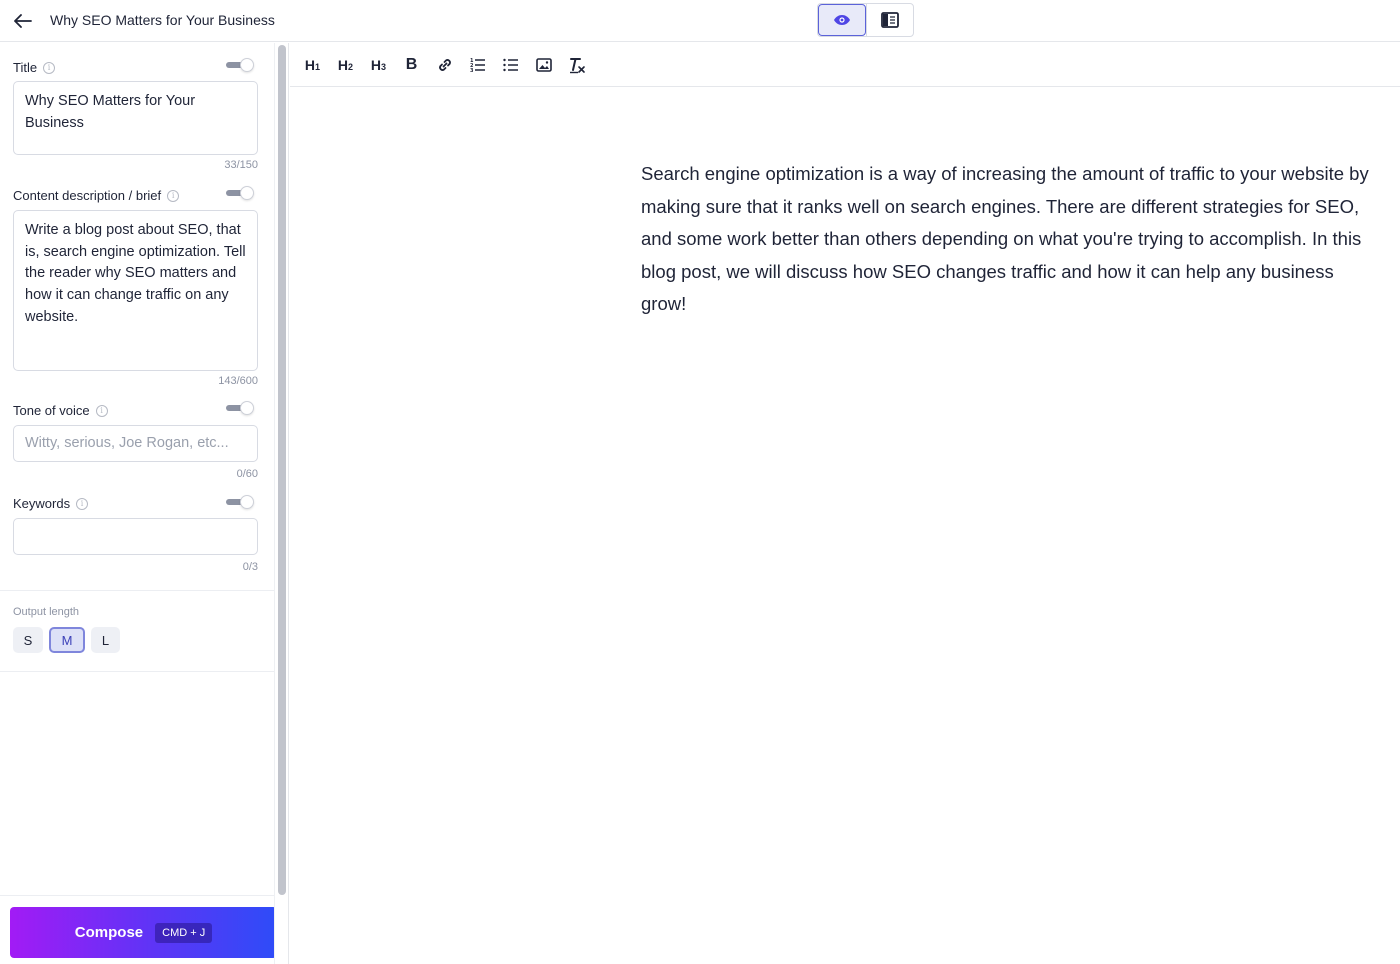 The width and height of the screenshot is (1400, 964). I want to click on keyboard-shortcut-badge: CMD + J, so click(184, 932).